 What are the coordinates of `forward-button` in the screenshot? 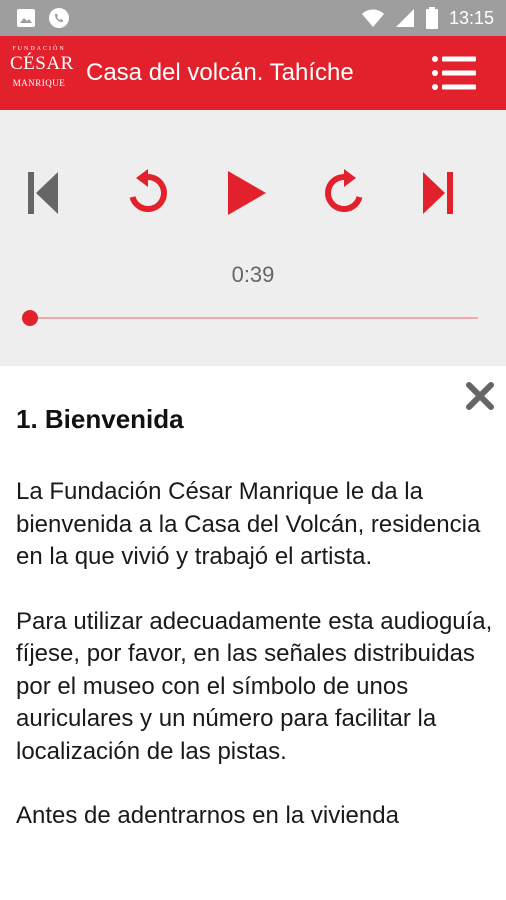 It's located at (344, 193).